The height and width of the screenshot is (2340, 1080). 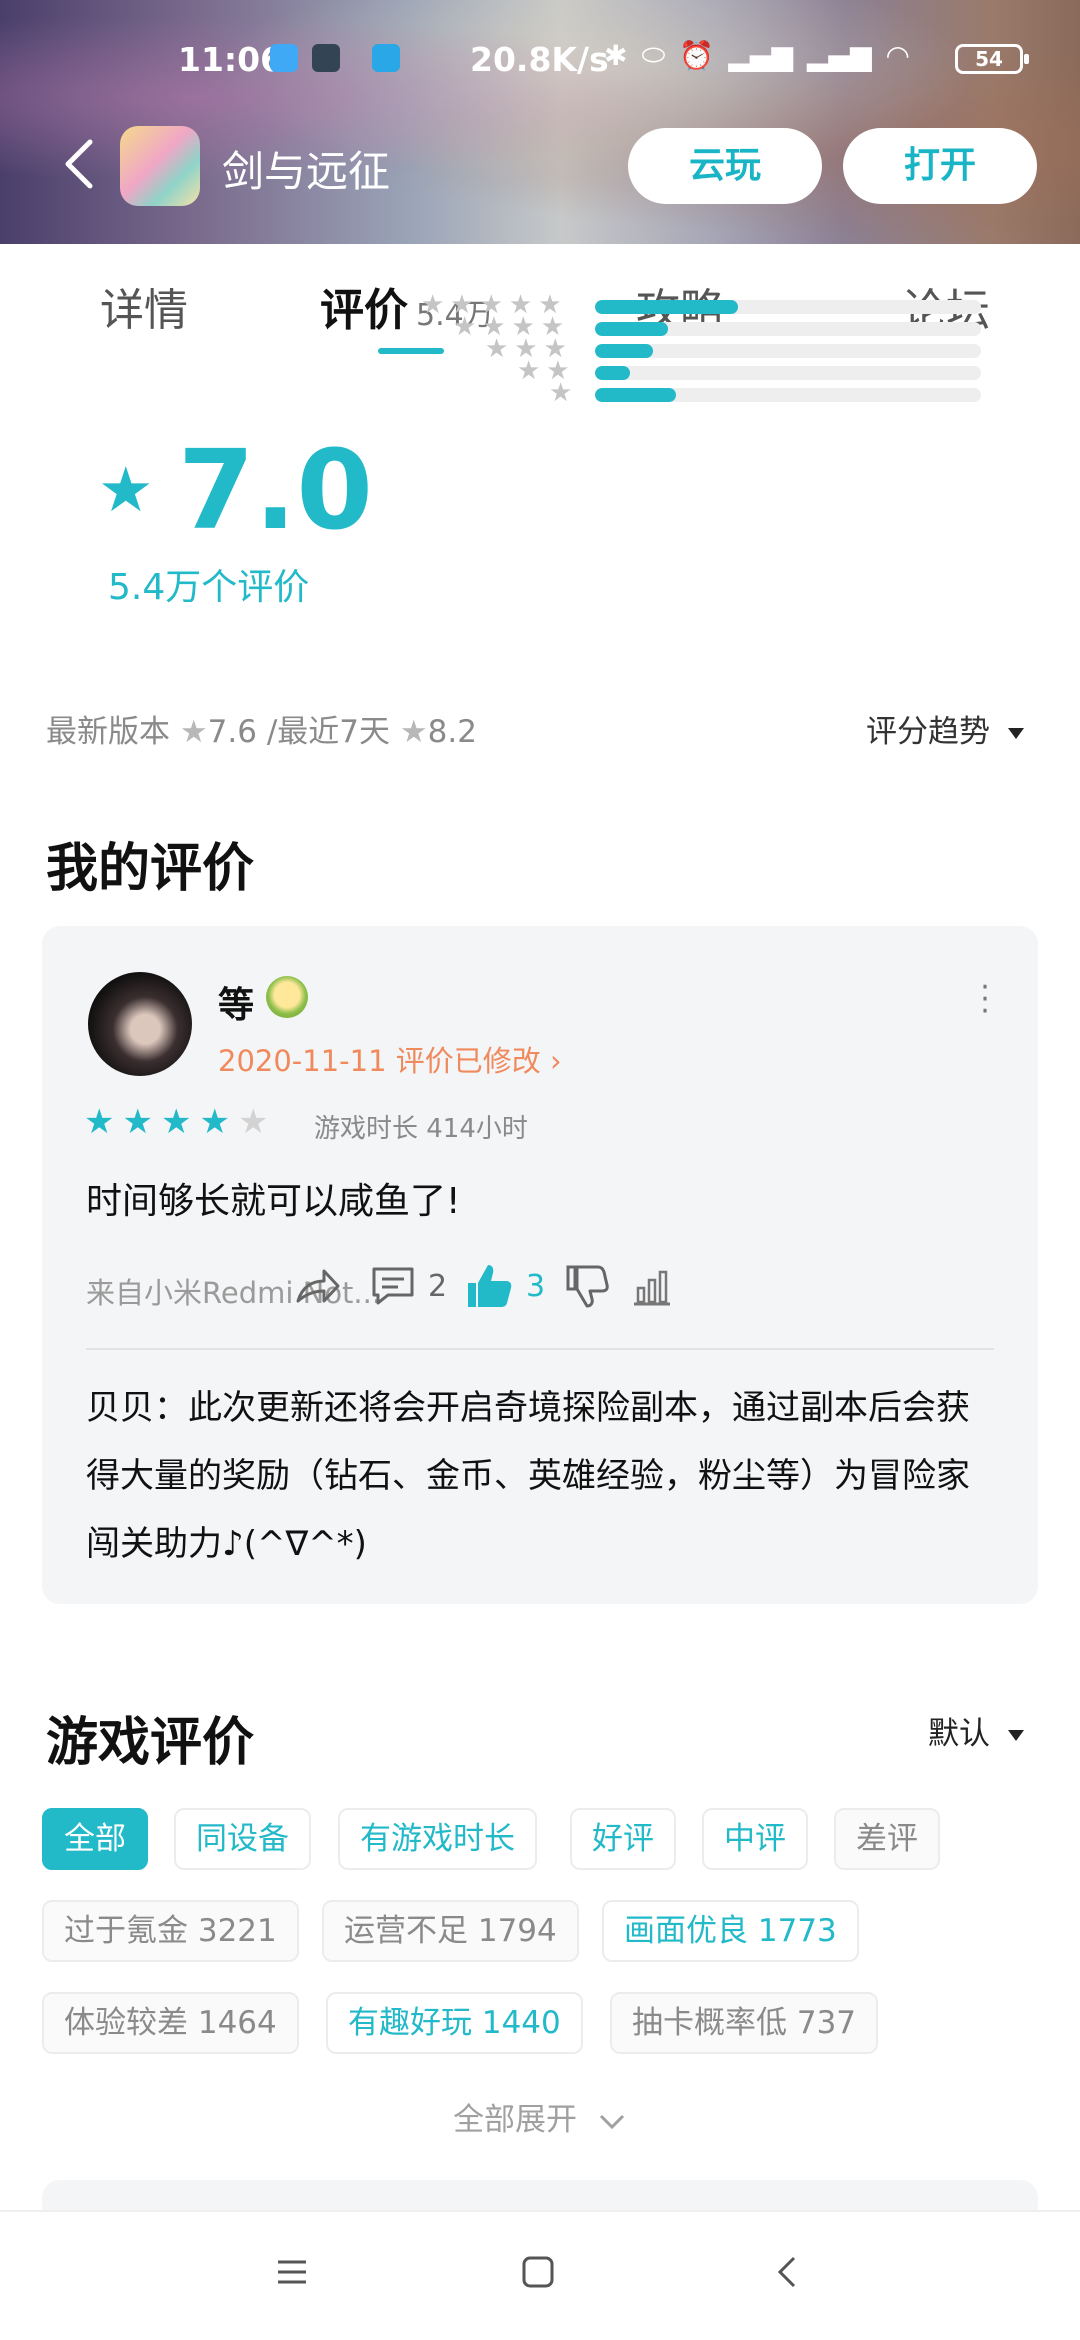 What do you see at coordinates (536, 1286) in the screenshot?
I see `like-count: 3` at bounding box center [536, 1286].